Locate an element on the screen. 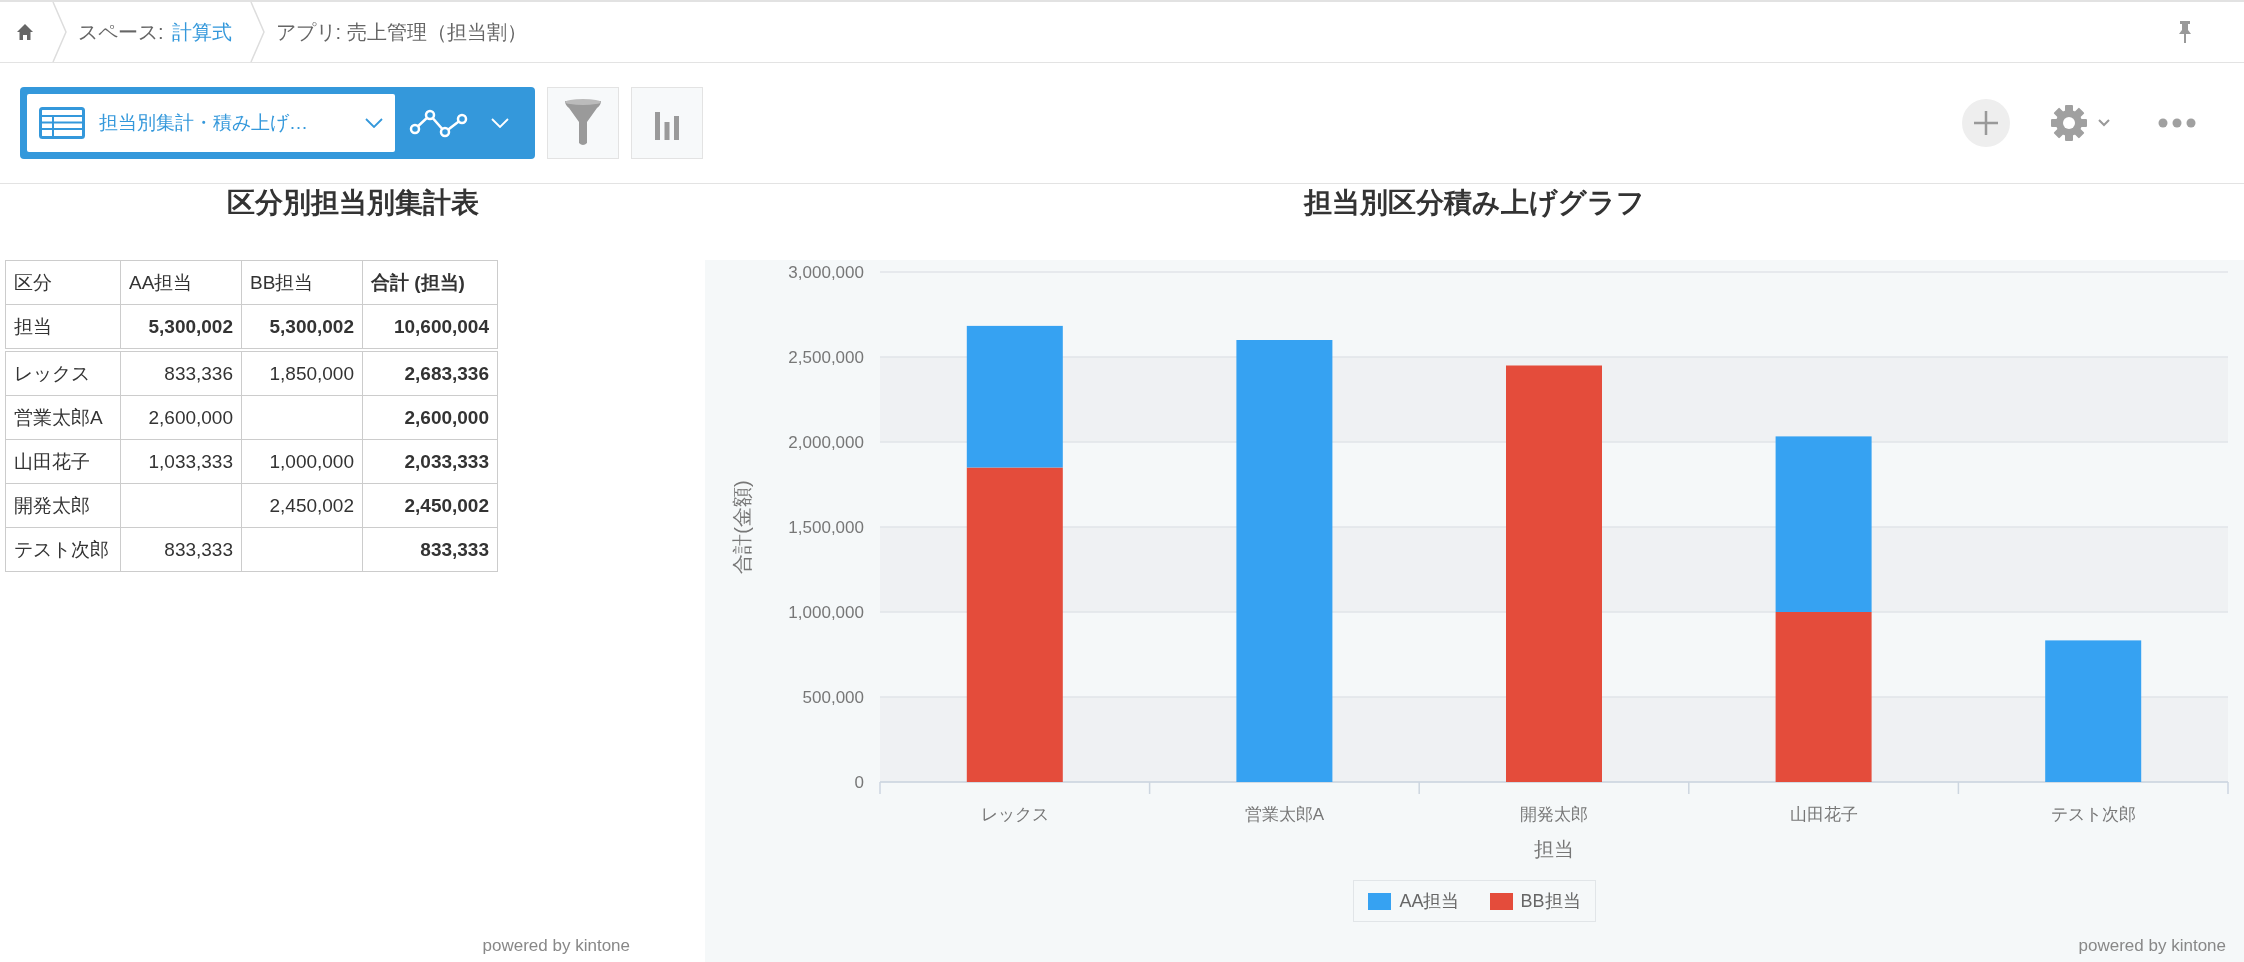 The height and width of the screenshot is (962, 2244). y-tick-label: 2,000,000 is located at coordinates (826, 442).